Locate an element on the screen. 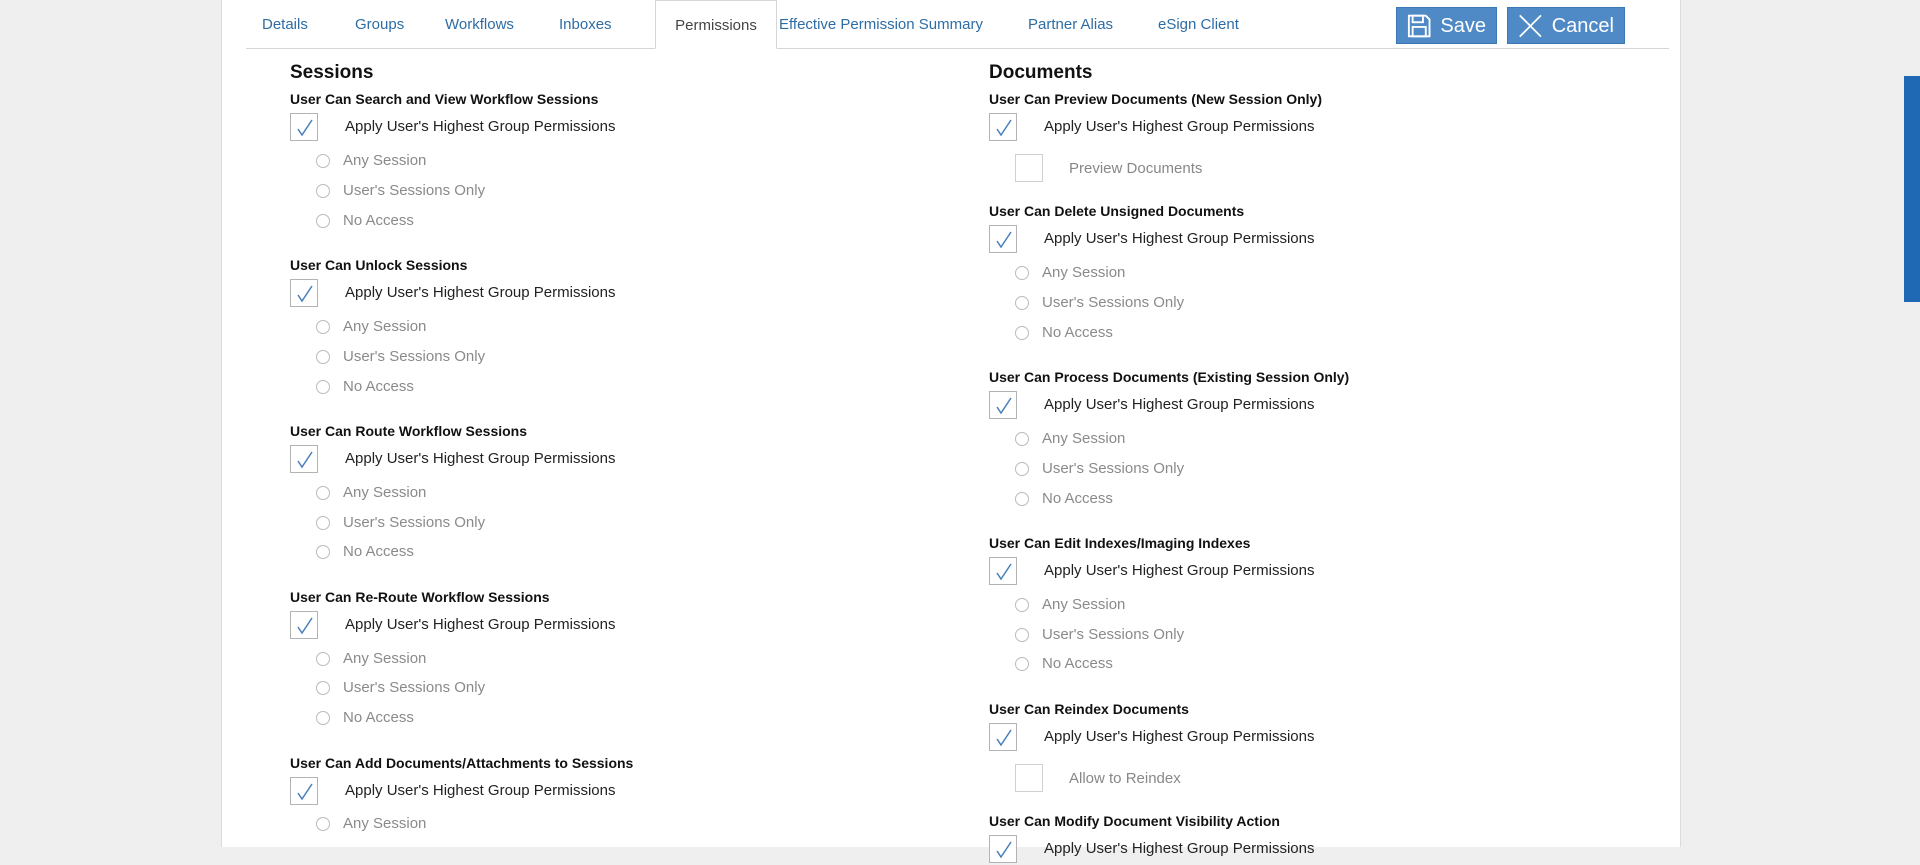 This screenshot has width=1920, height=865. tab-details: Details is located at coordinates (285, 24).